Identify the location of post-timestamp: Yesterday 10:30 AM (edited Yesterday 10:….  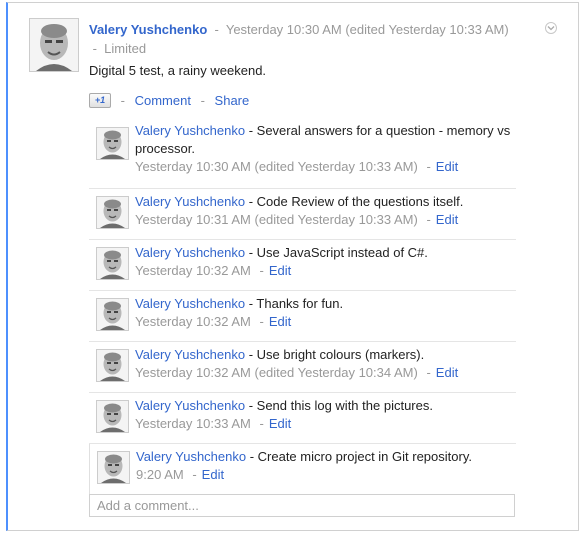
(367, 29).